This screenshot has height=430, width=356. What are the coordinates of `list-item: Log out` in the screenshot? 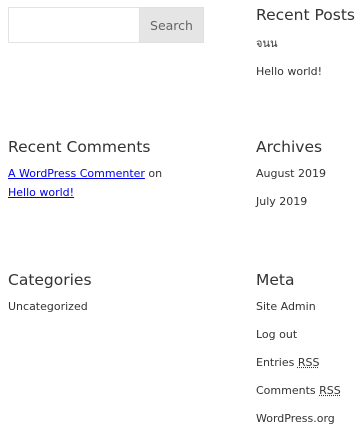 It's located at (306, 335).